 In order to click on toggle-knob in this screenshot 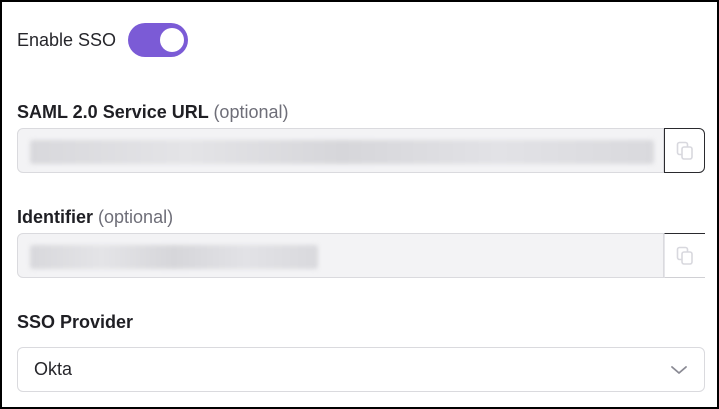, I will do `click(172, 40)`.